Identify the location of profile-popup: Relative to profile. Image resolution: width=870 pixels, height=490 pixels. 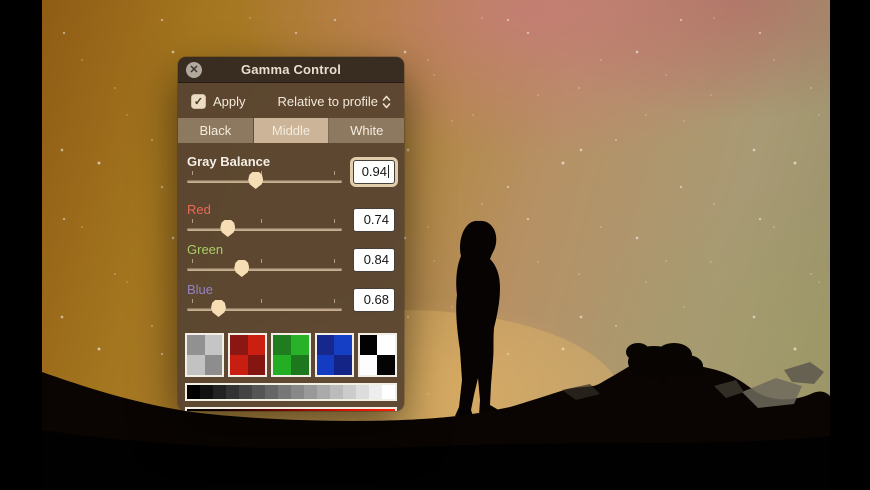
(334, 101).